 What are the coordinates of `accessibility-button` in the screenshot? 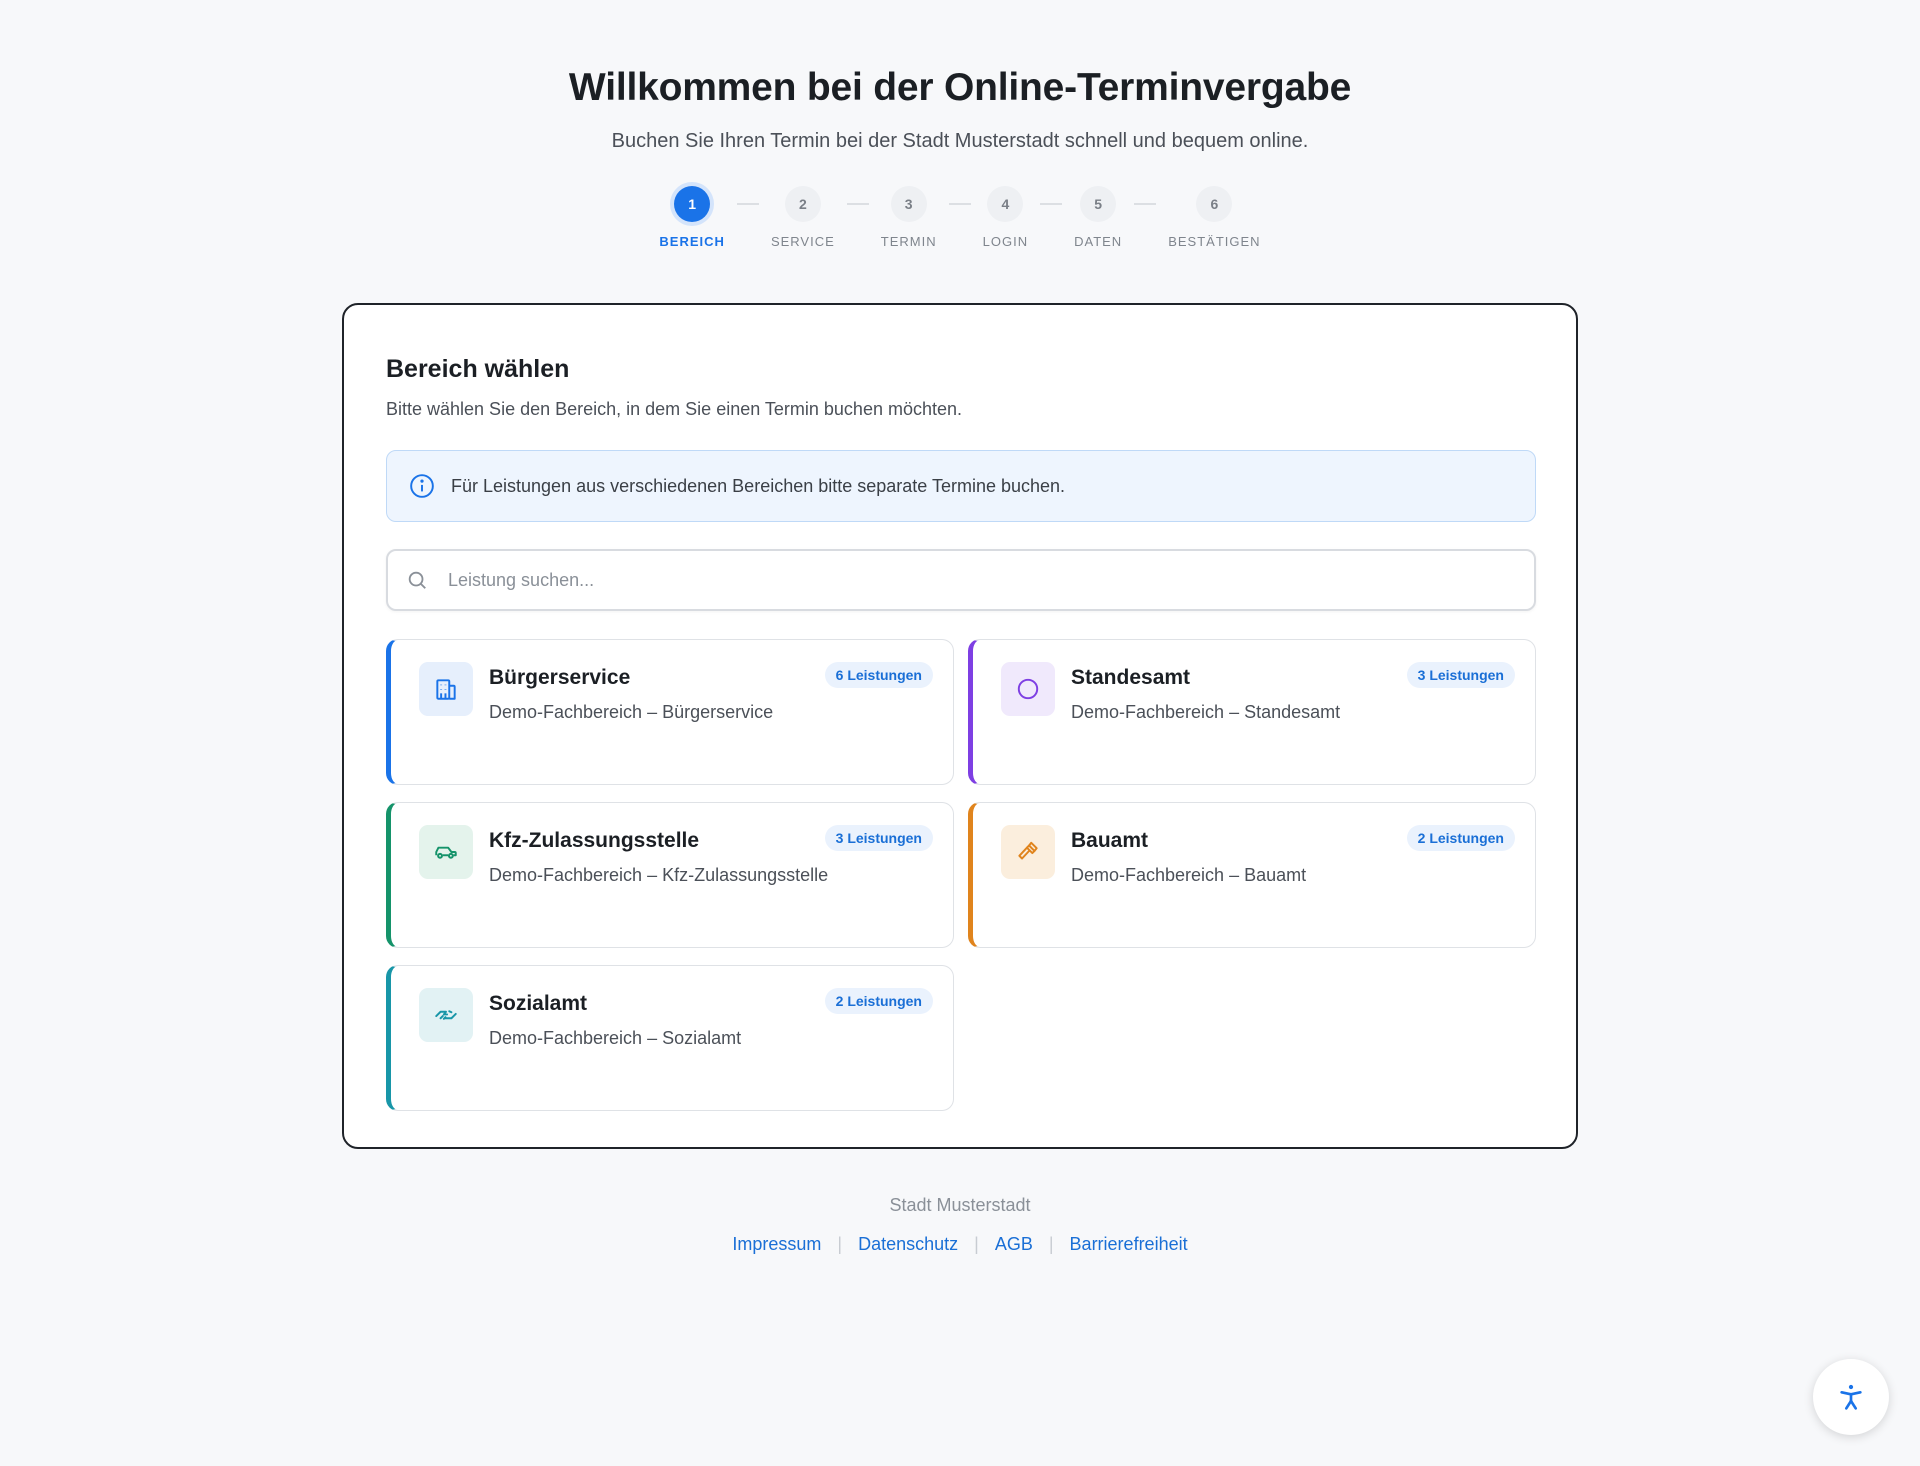 It's located at (1851, 1397).